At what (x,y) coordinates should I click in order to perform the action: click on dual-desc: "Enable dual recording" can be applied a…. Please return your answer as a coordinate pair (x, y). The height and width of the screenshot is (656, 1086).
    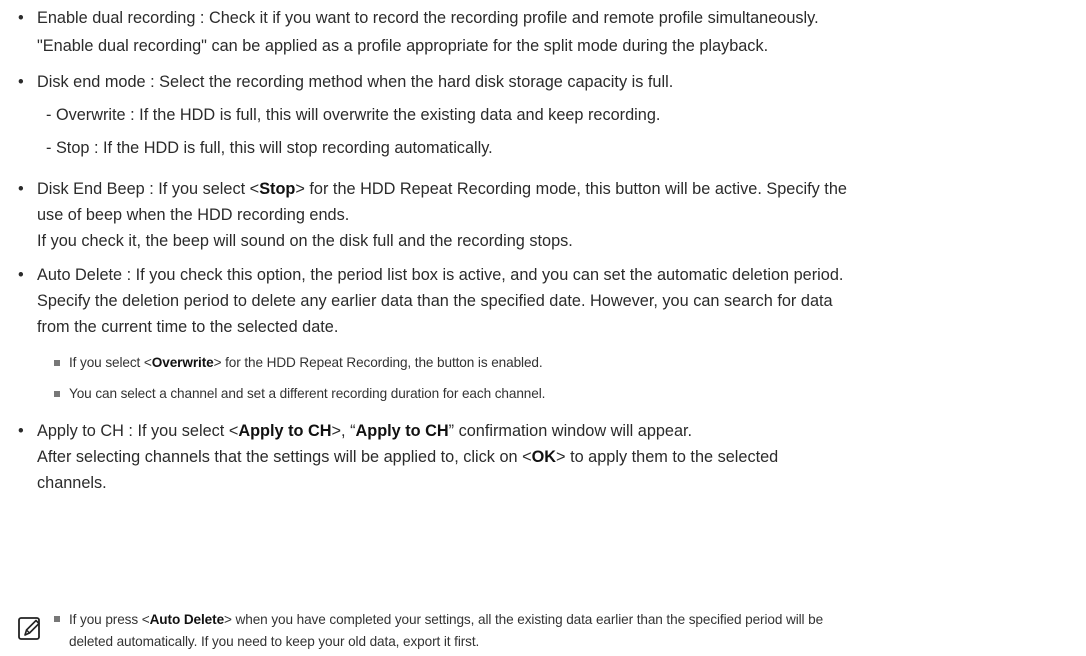
    Looking at the image, I should click on (403, 46).